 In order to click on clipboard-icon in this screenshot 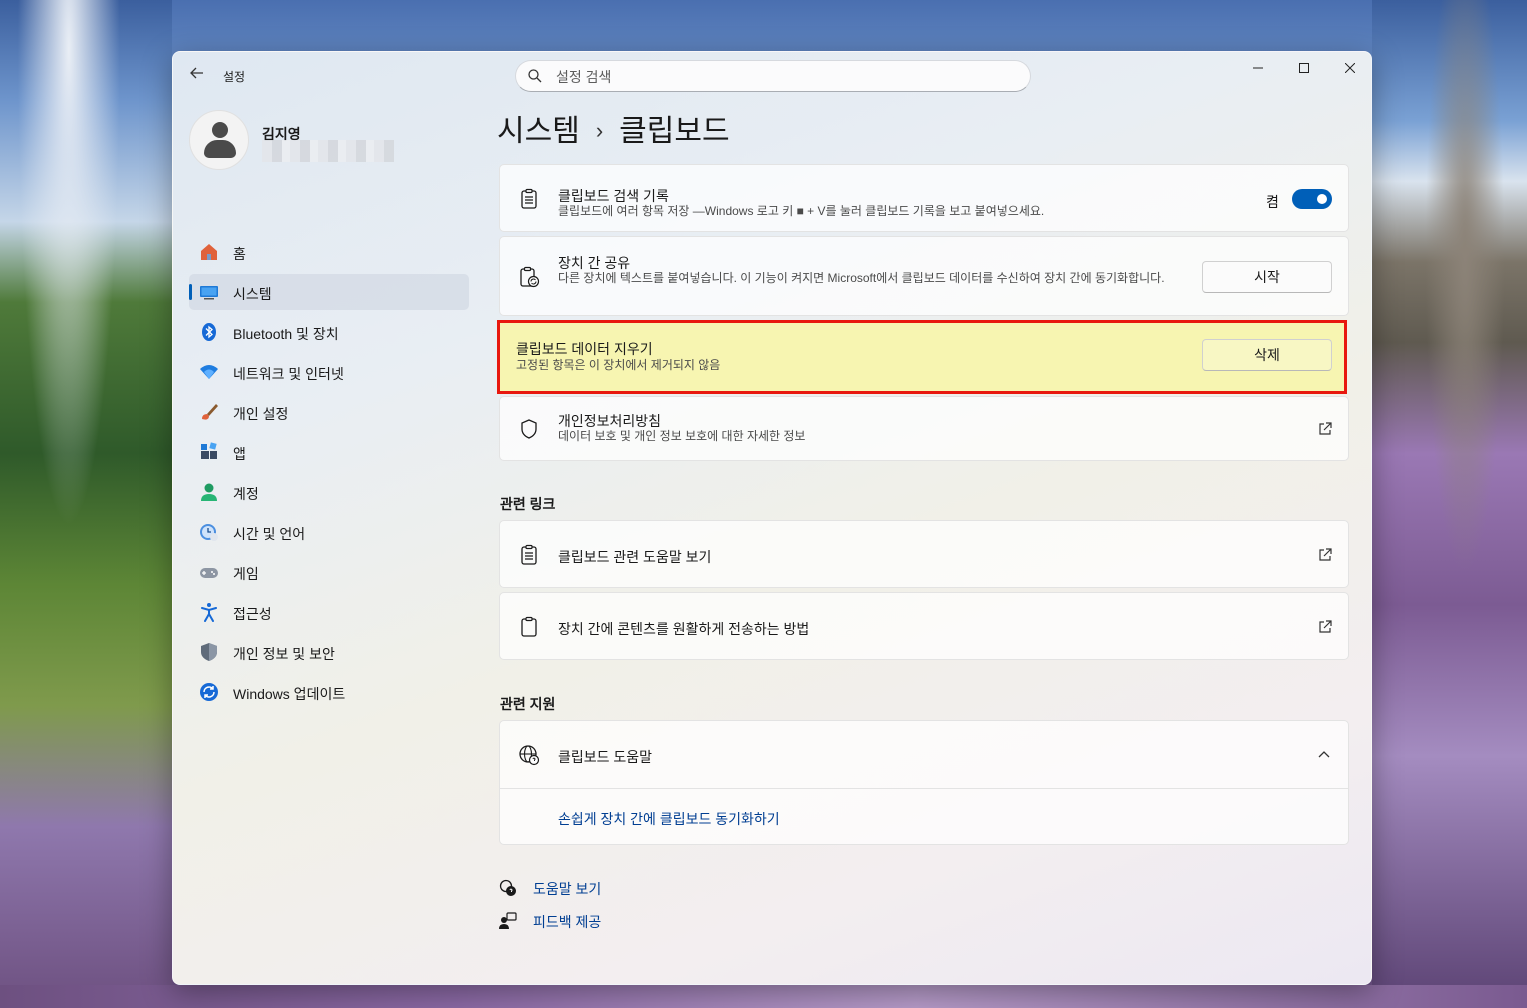, I will do `click(529, 626)`.